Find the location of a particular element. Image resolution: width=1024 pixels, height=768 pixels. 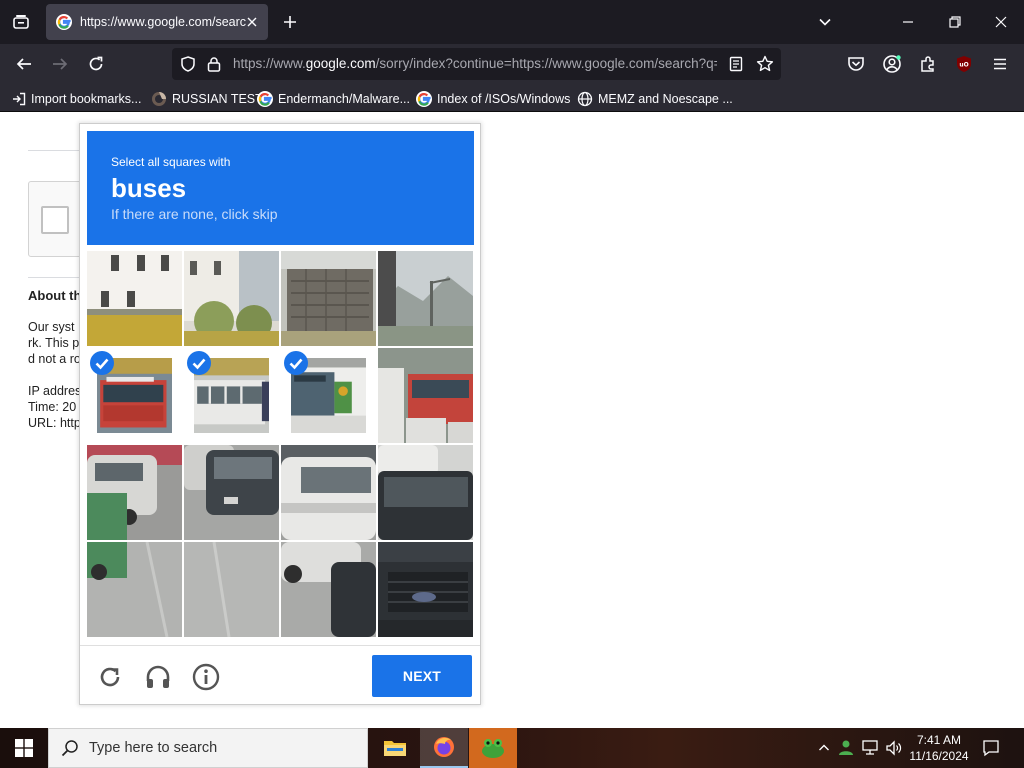

chevron-up-icon is located at coordinates (824, 747).